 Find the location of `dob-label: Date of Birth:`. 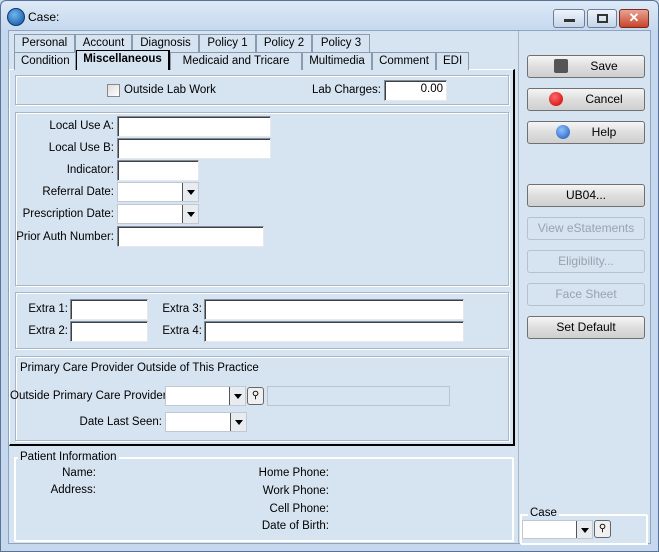

dob-label: Date of Birth: is located at coordinates (295, 526).